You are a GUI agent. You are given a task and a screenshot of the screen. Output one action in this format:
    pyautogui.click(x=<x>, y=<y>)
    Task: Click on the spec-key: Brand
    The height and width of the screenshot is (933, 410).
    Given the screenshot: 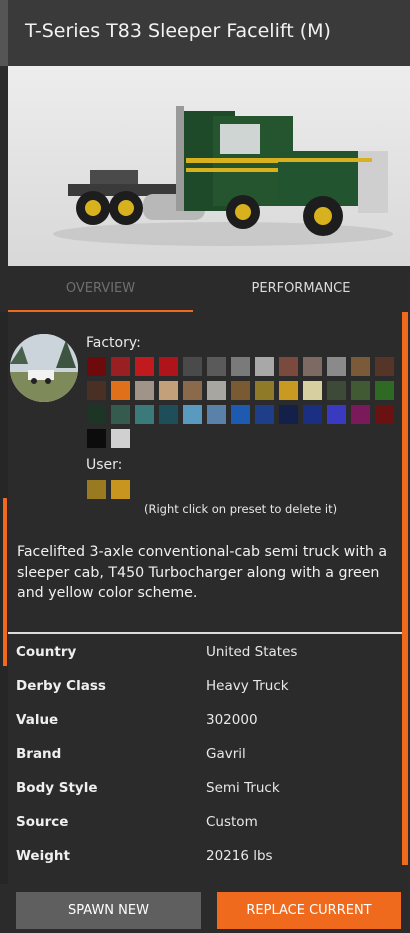 What is the action you would take?
    pyautogui.click(x=39, y=754)
    